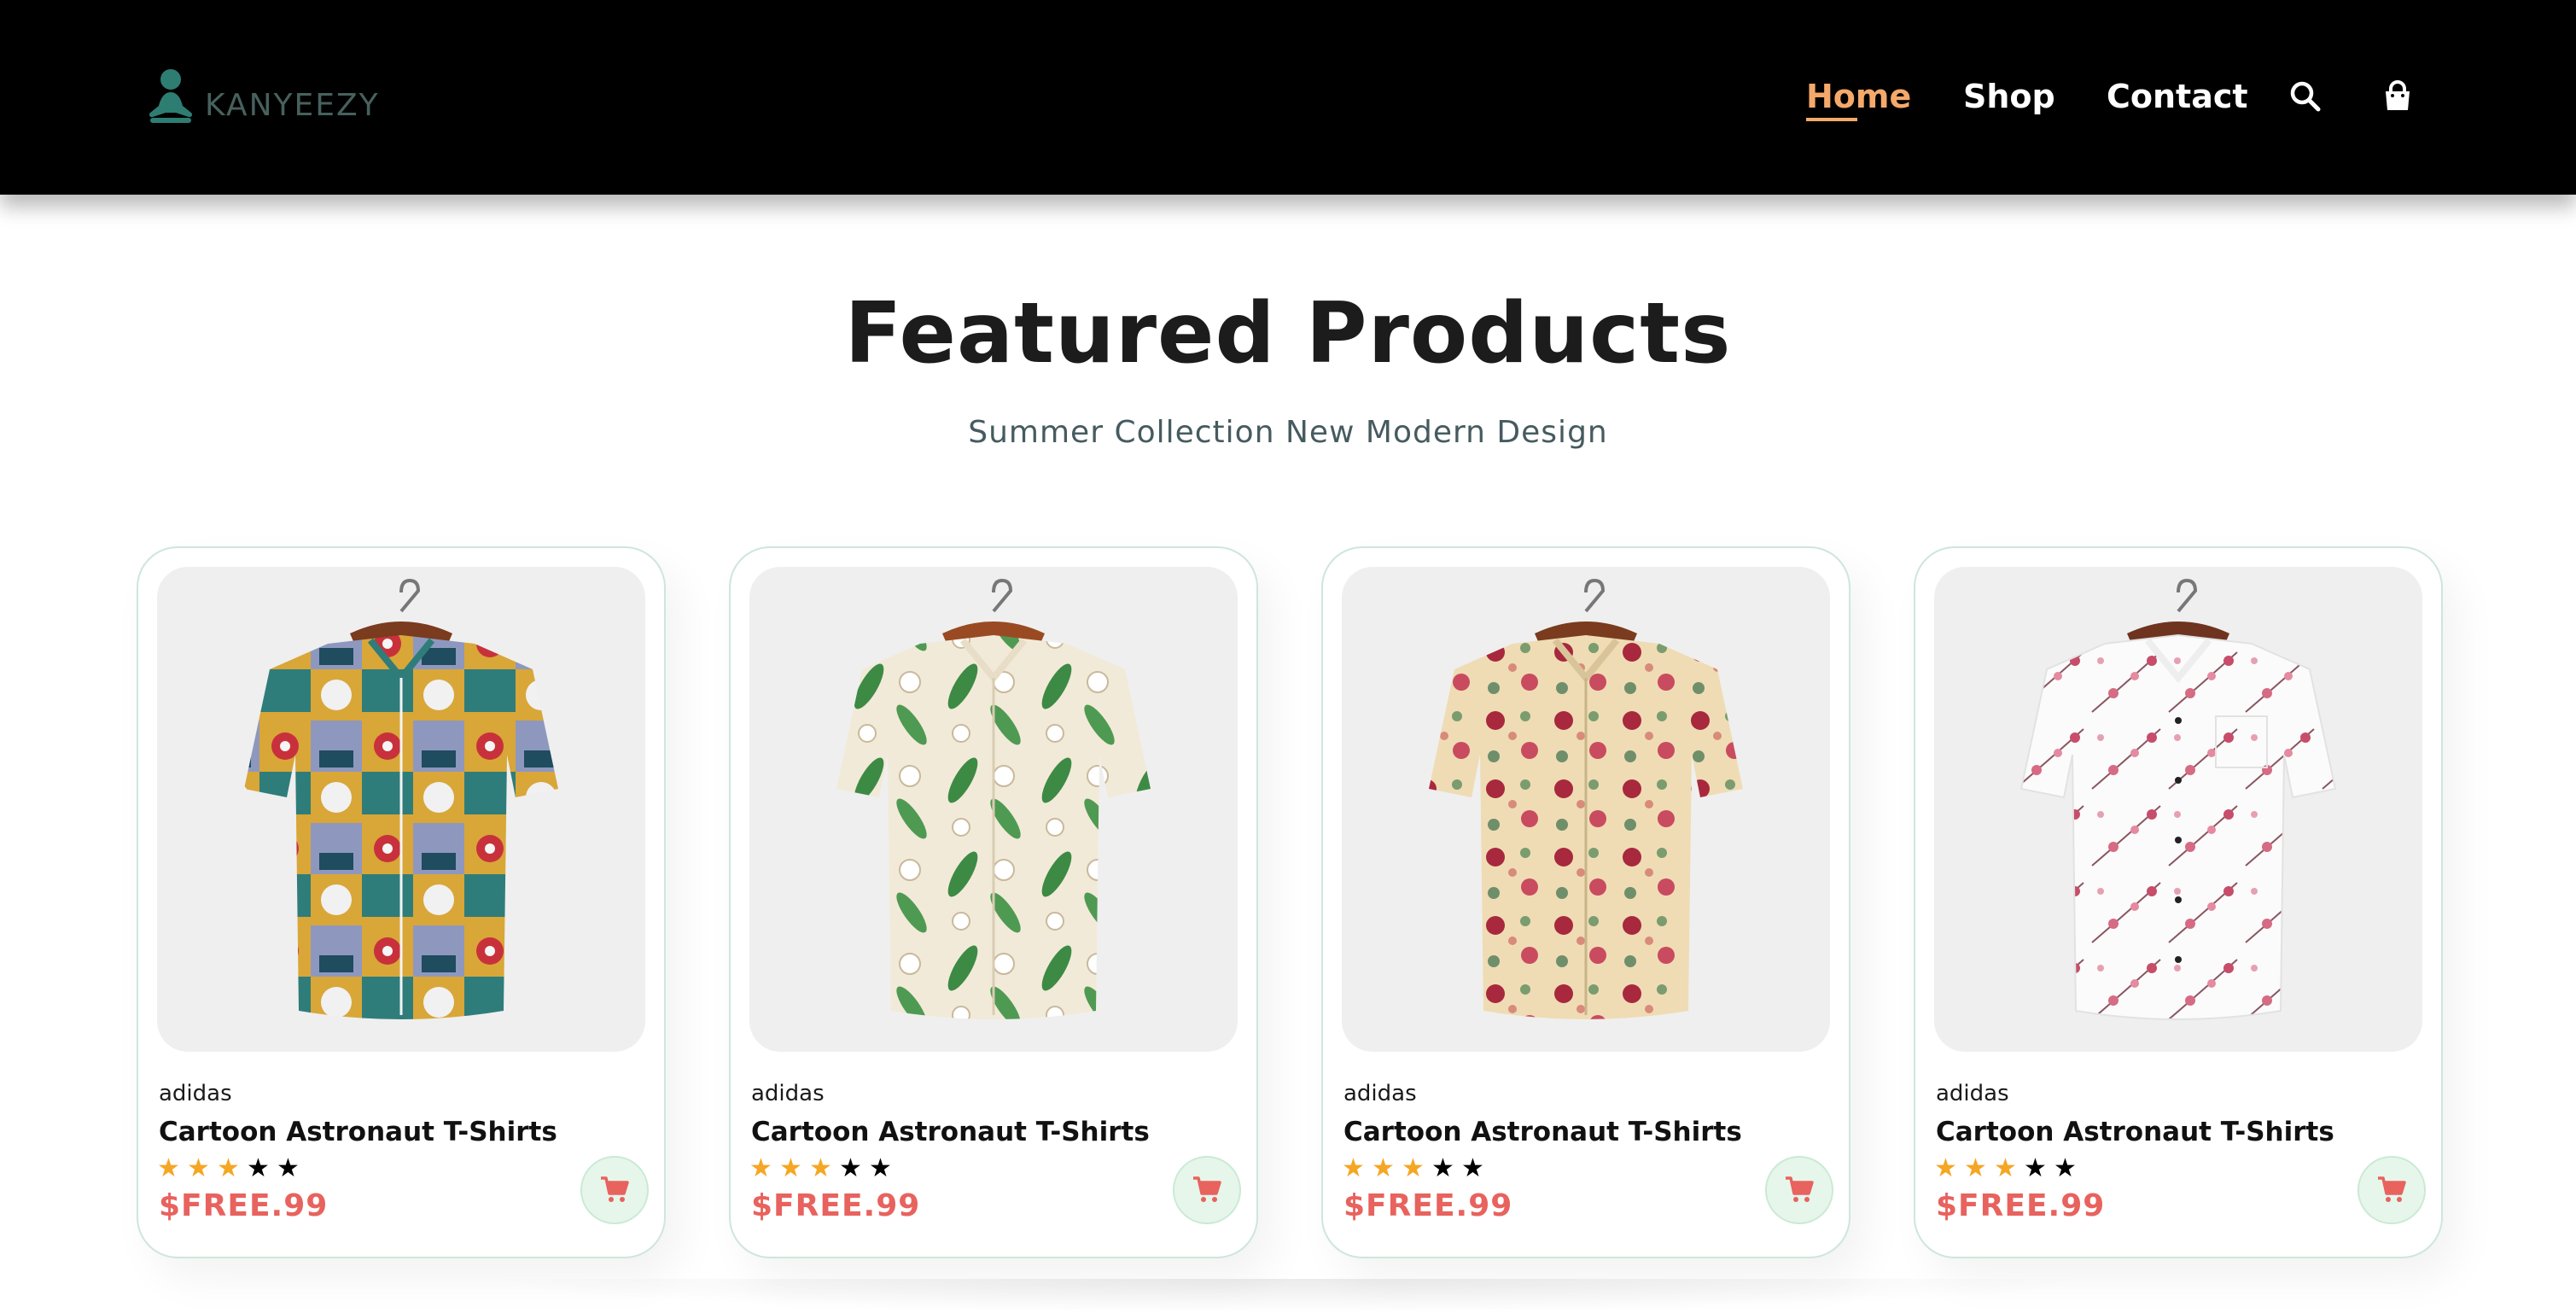 The height and width of the screenshot is (1313, 2576). I want to click on shopping-bag-icon, so click(2397, 96).